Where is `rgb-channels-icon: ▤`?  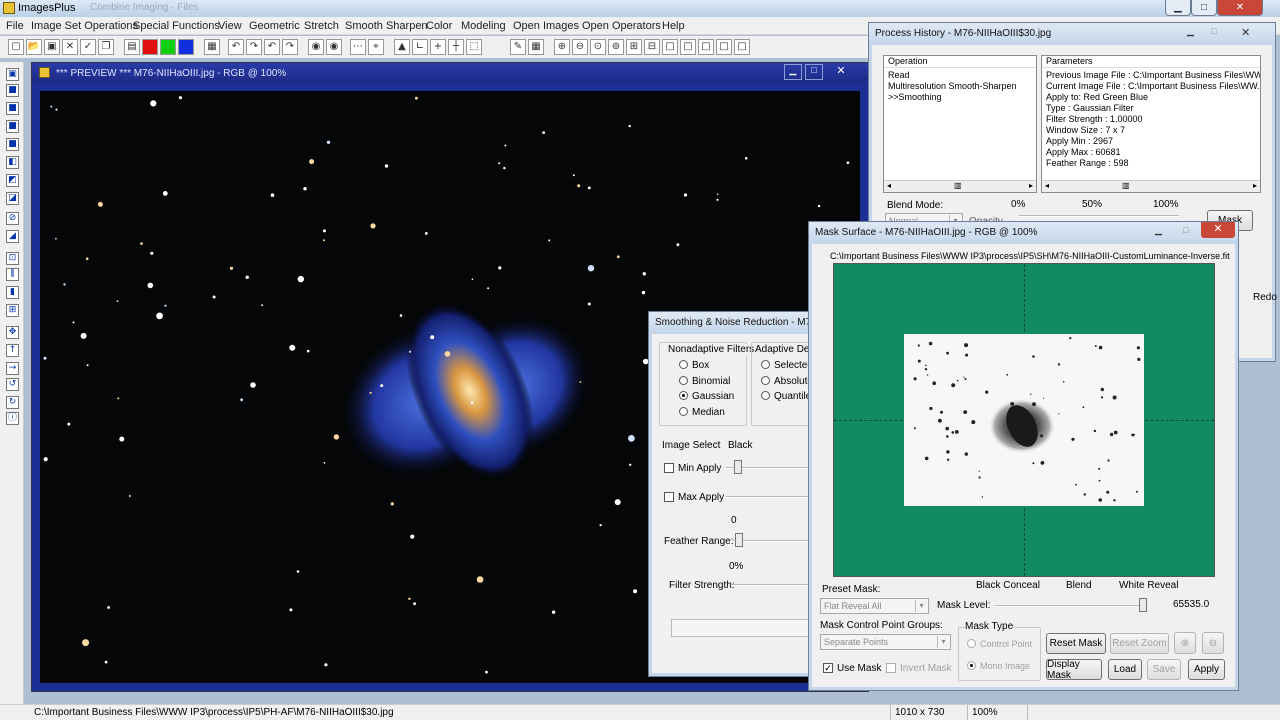
rgb-channels-icon: ▤ is located at coordinates (132, 47).